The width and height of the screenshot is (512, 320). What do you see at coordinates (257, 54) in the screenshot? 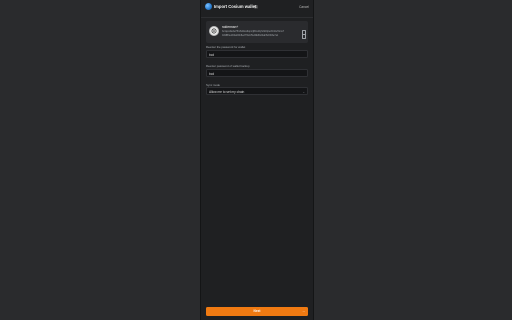
I see `wallet-password-input: bcd` at bounding box center [257, 54].